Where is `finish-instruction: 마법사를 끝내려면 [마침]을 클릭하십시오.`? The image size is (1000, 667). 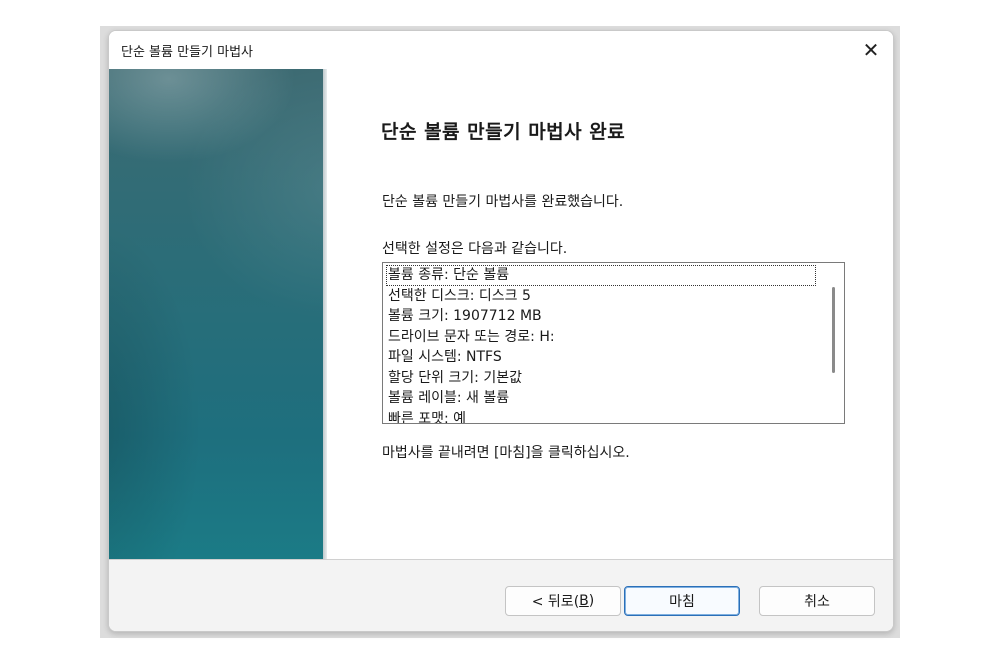 finish-instruction: 마법사를 끝내려면 [마침]을 클릭하십시오. is located at coordinates (506, 453).